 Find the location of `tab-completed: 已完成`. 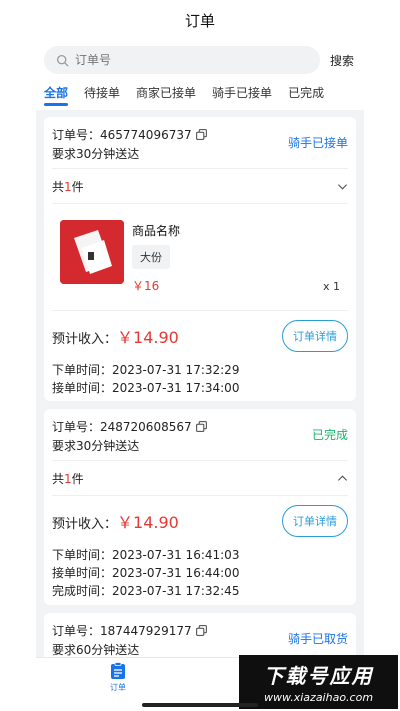

tab-completed: 已完成 is located at coordinates (306, 93).